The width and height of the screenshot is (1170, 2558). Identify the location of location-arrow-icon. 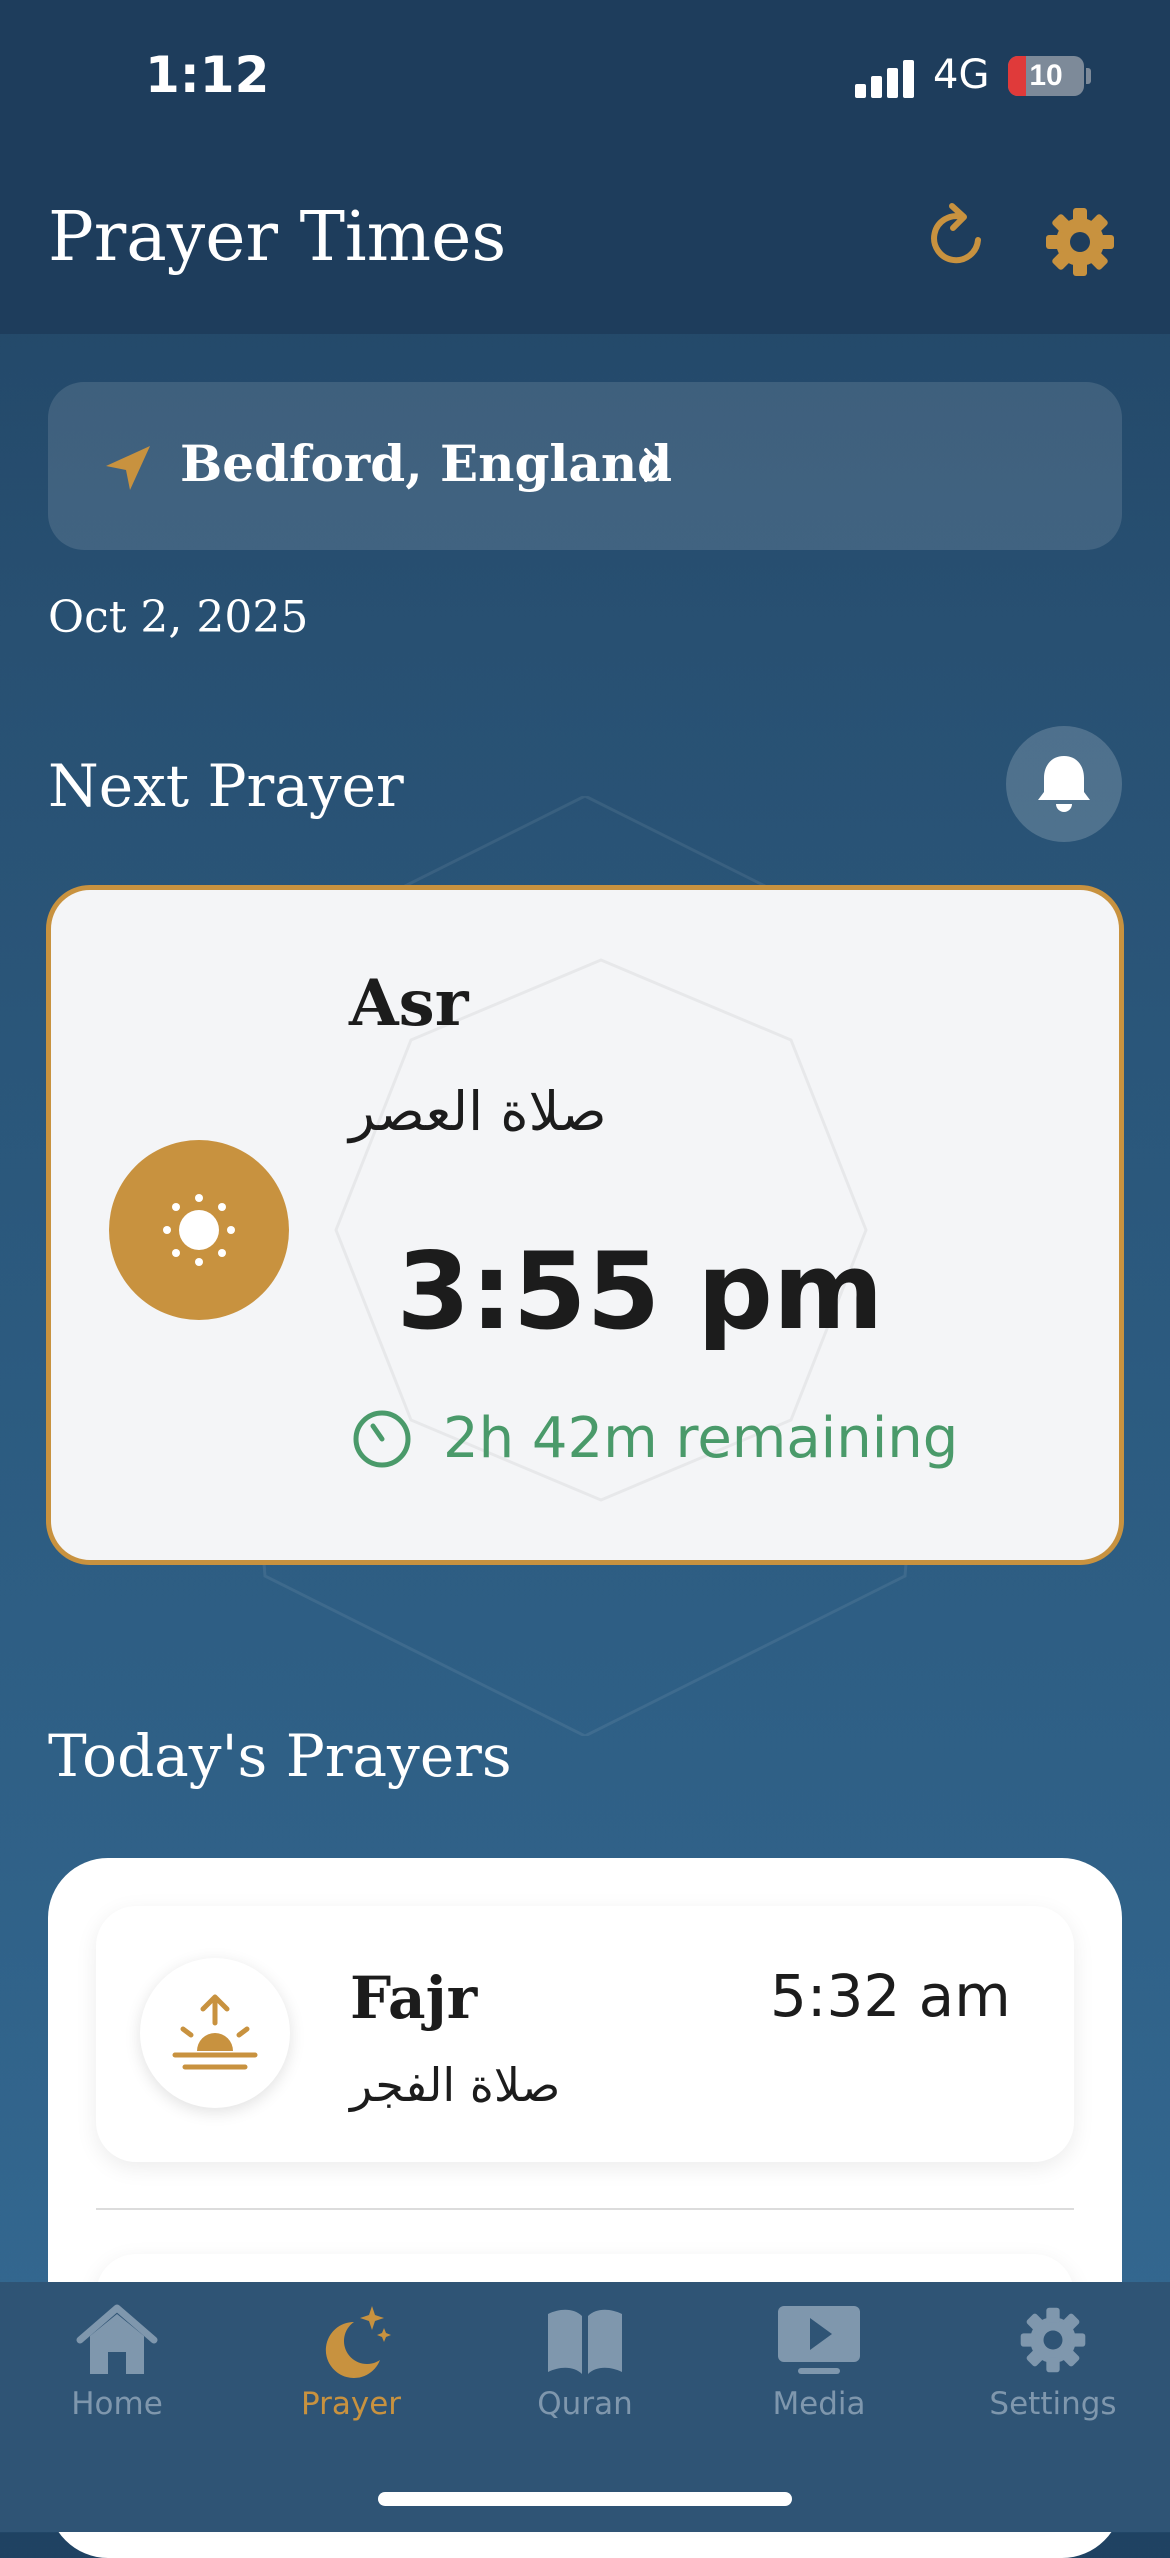
(128, 468).